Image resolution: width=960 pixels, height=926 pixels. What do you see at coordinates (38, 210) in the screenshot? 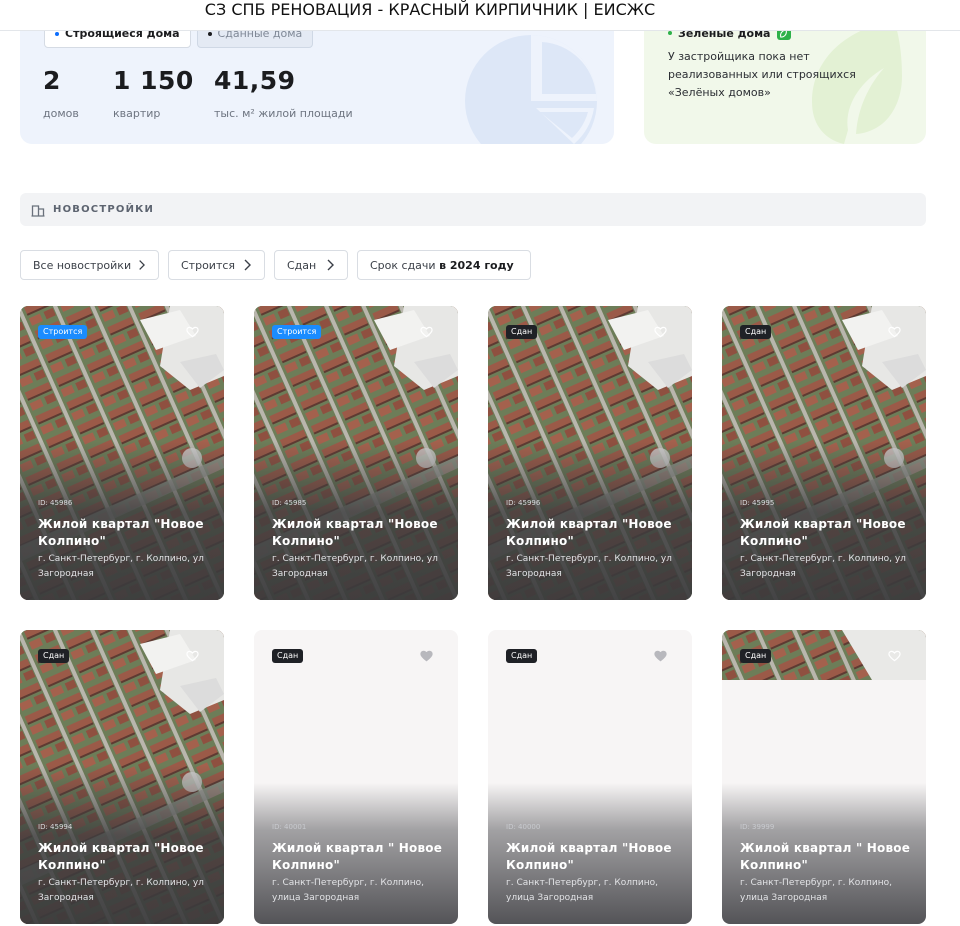
I see `building-icon` at bounding box center [38, 210].